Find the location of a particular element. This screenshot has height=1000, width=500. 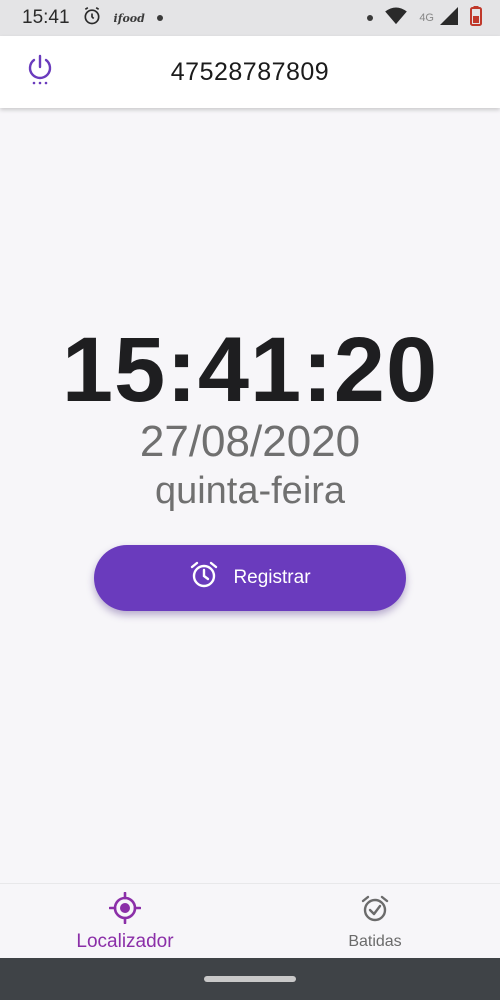

register-button: Registrar is located at coordinates (250, 578).